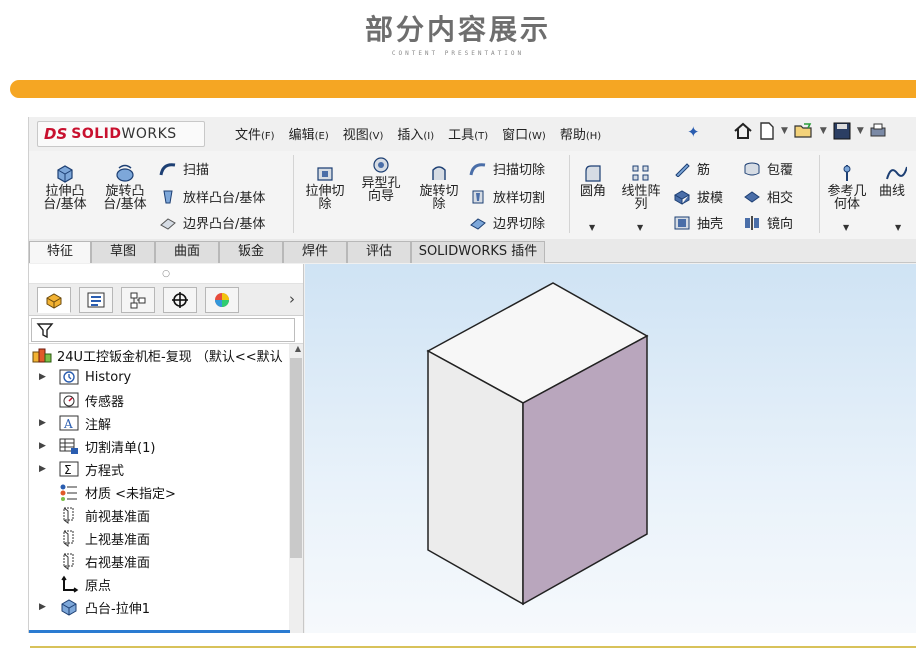  What do you see at coordinates (363, 133) in the screenshot?
I see `menu-view: 视图(V)` at bounding box center [363, 133].